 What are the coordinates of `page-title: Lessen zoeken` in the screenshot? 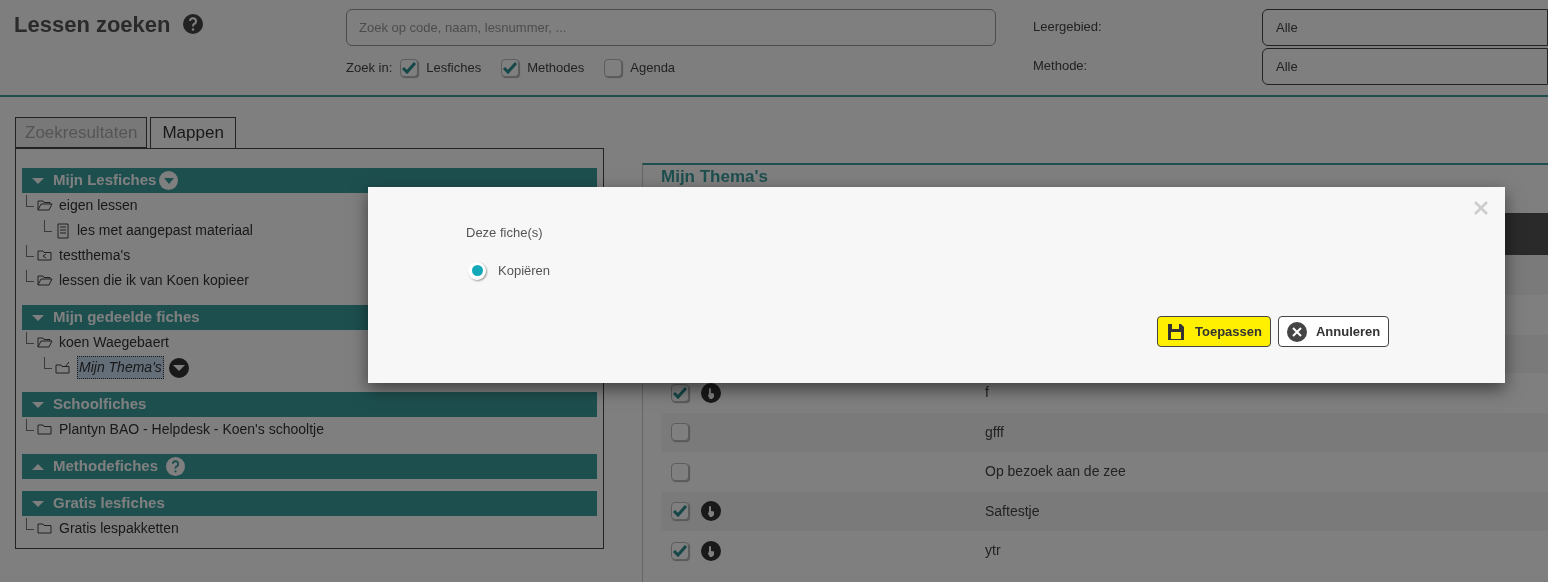 It's located at (92, 25).